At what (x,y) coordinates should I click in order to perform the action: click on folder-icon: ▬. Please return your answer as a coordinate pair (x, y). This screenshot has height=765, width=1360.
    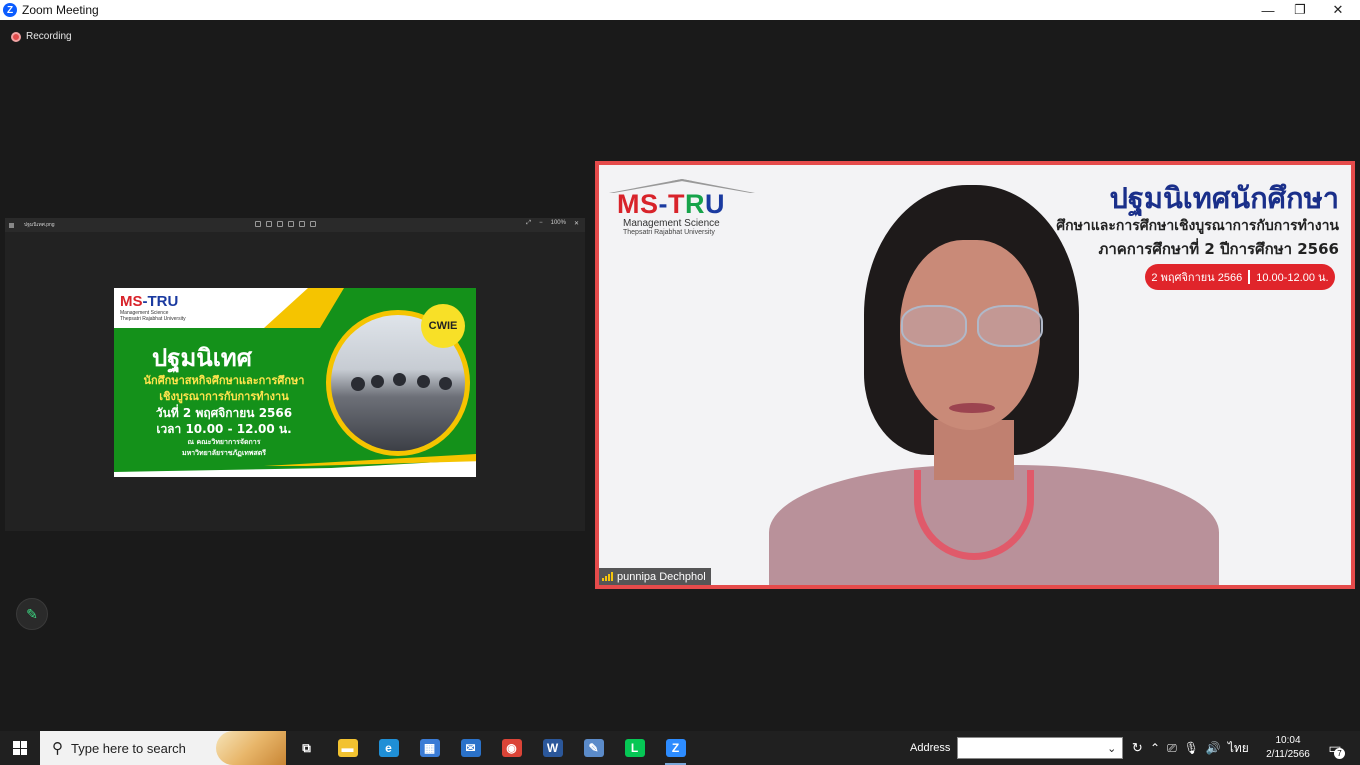
    Looking at the image, I should click on (347, 748).